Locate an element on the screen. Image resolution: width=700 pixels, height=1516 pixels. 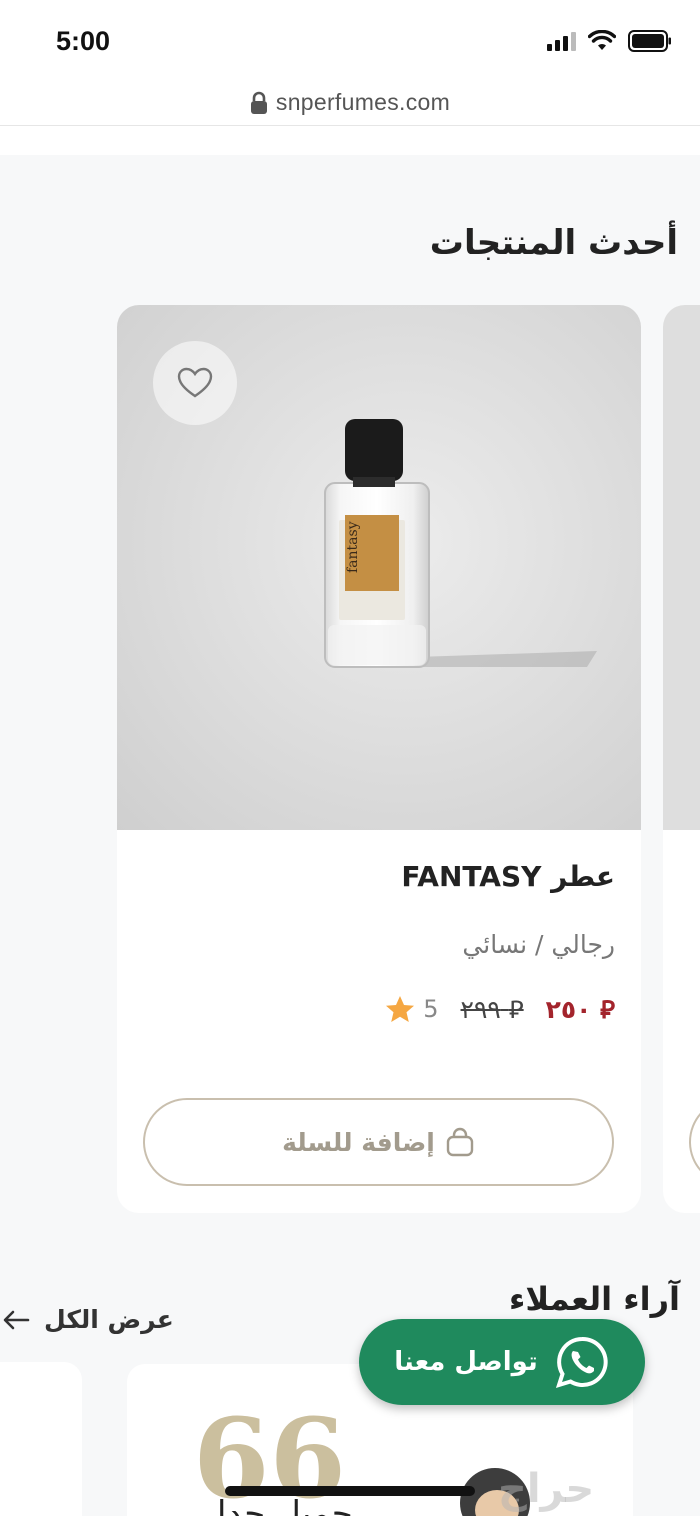
heart-icon is located at coordinates (195, 382).